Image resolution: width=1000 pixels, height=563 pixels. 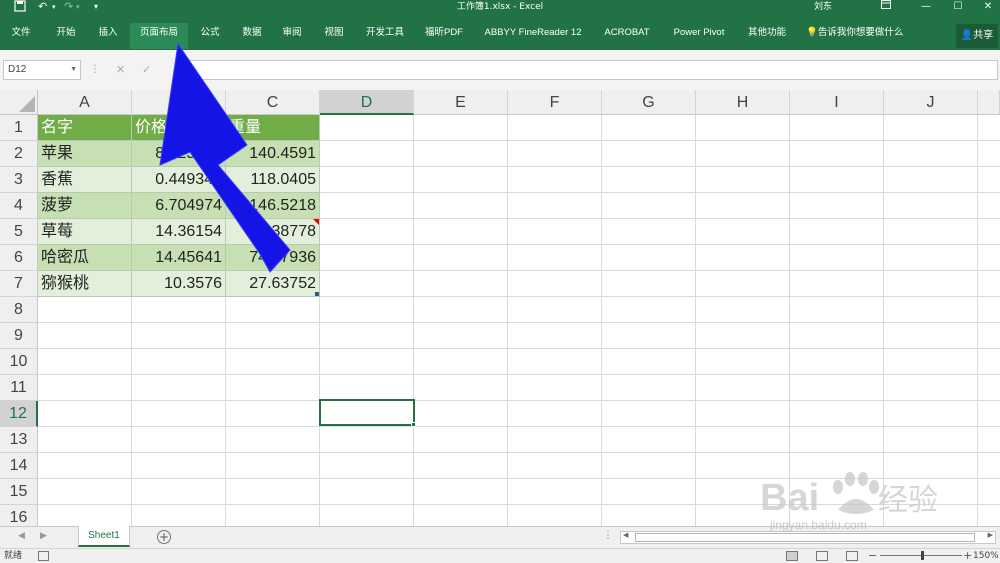 What do you see at coordinates (104, 536) in the screenshot?
I see `sheet-tab-sheet1: Sheet1` at bounding box center [104, 536].